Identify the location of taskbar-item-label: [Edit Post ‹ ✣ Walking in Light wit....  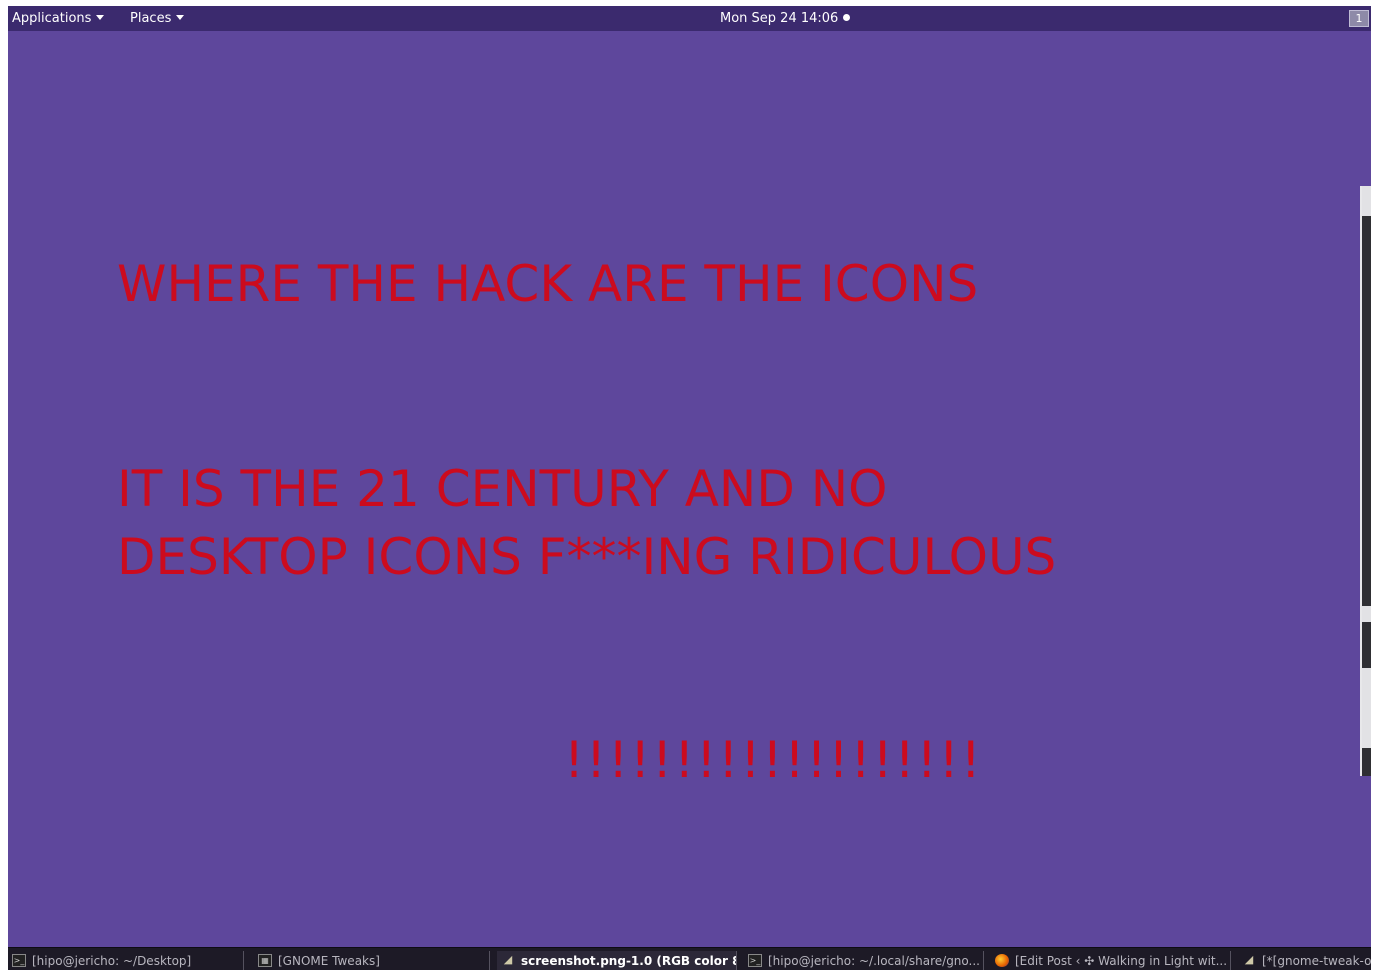
(1121, 961).